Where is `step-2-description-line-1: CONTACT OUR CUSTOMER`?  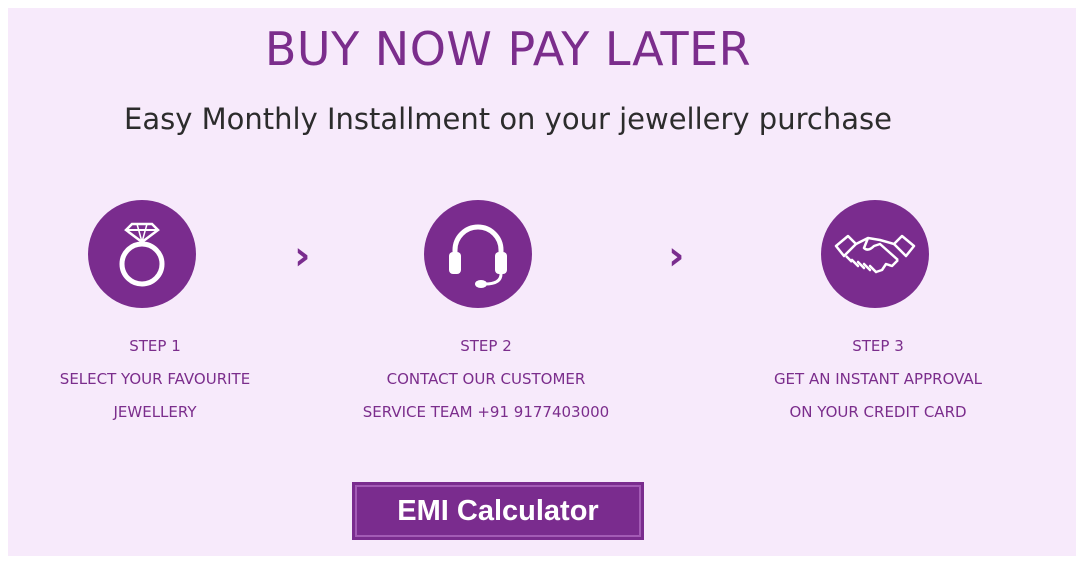 step-2-description-line-1: CONTACT OUR CUSTOMER is located at coordinates (486, 379).